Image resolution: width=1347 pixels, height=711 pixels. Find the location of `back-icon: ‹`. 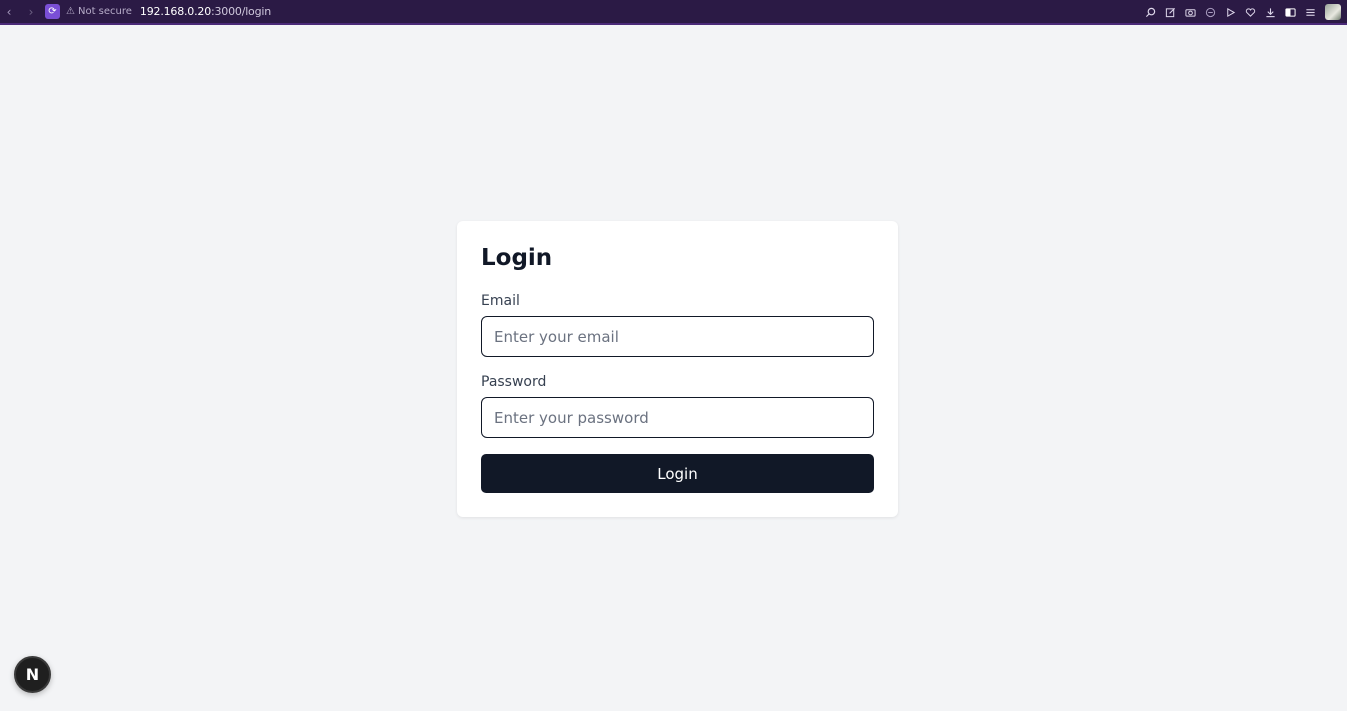

back-icon: ‹ is located at coordinates (9, 12).